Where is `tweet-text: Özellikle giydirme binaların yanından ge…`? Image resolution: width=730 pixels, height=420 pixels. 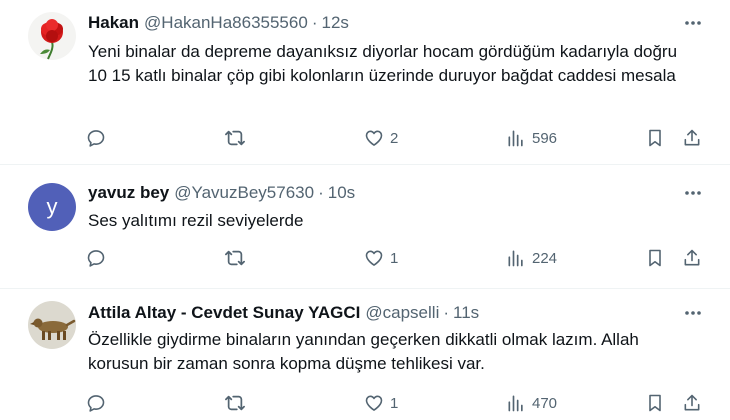
tweet-text: Özellikle giydirme binaların yanından ge… is located at coordinates (363, 351).